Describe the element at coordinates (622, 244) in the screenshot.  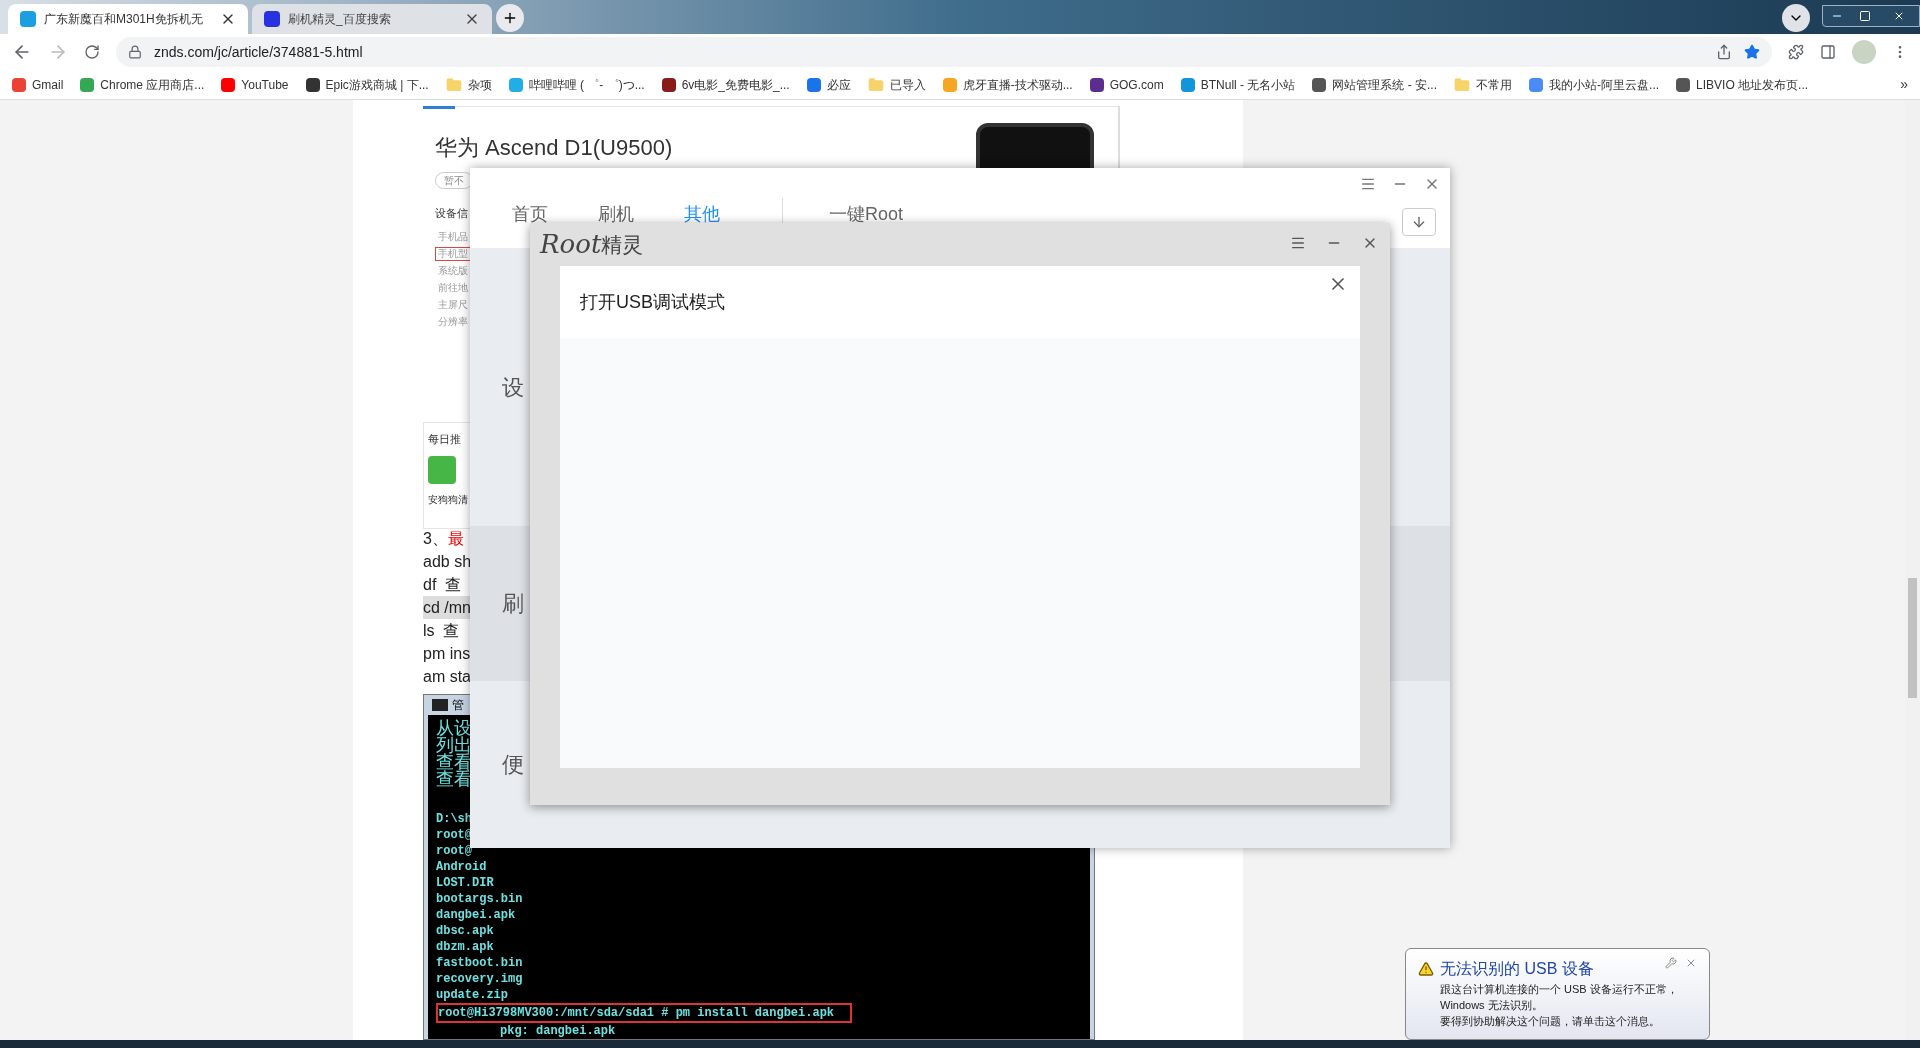
I see `logo-cn-text: 精灵` at that location.